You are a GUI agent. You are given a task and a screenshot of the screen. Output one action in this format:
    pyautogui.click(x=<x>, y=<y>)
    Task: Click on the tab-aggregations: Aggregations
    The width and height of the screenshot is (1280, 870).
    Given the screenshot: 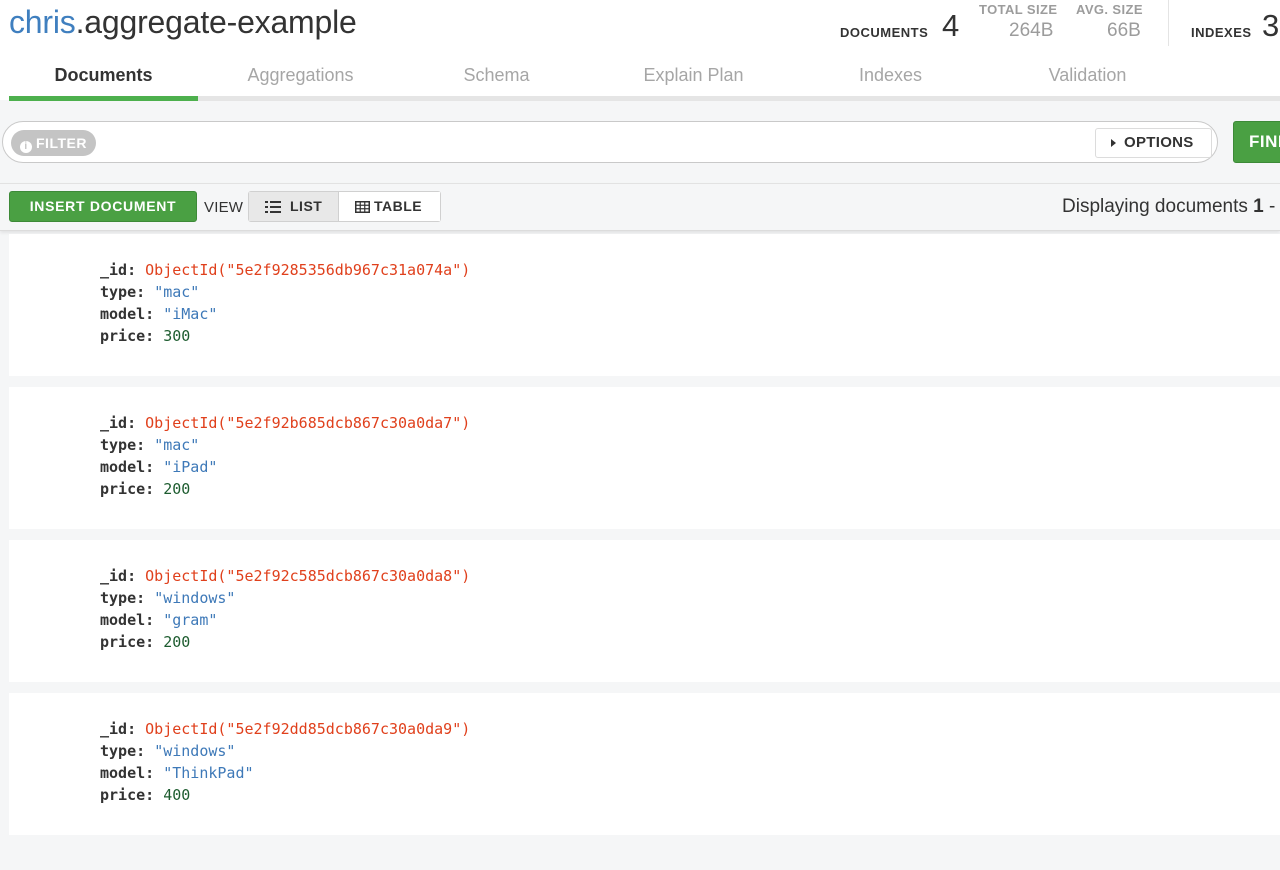 What is the action you would take?
    pyautogui.click(x=300, y=76)
    